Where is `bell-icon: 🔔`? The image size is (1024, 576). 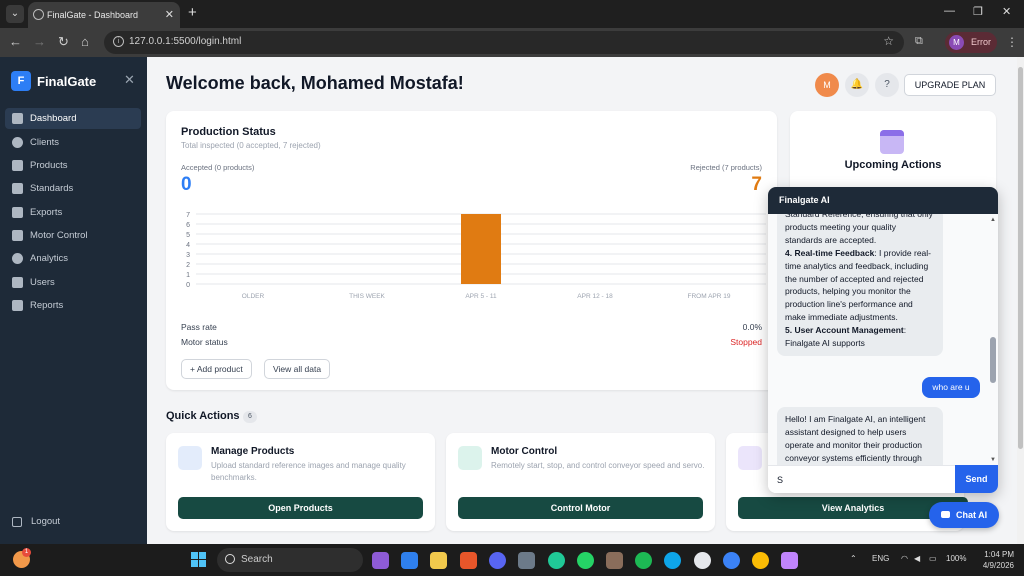 bell-icon: 🔔 is located at coordinates (857, 85).